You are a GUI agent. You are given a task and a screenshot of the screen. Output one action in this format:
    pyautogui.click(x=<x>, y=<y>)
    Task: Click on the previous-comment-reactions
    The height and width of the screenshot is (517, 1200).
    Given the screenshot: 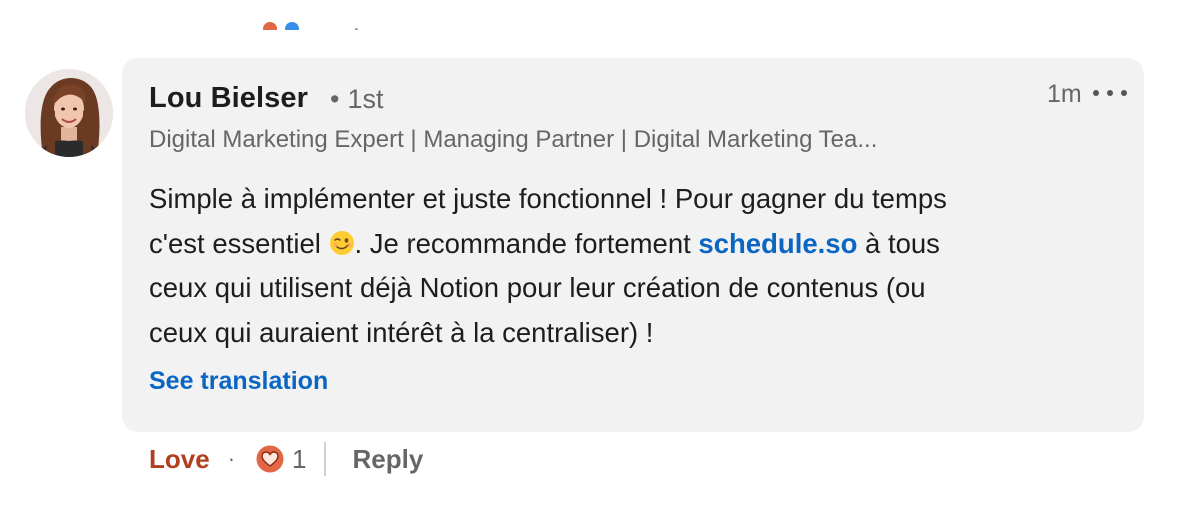 What is the action you would take?
    pyautogui.click(x=310, y=22)
    